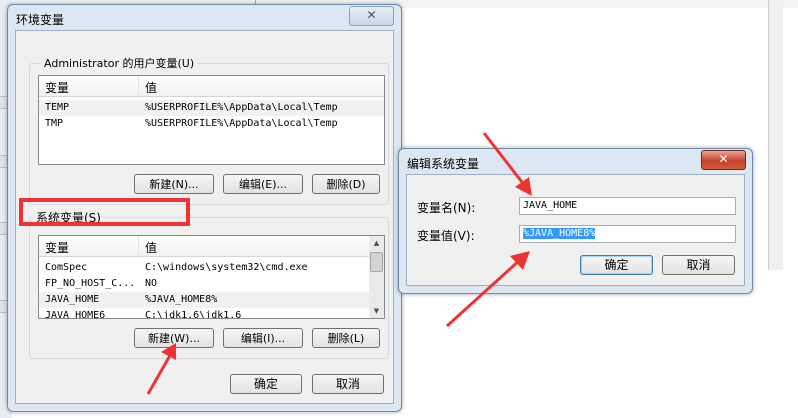  What do you see at coordinates (775, 135) in the screenshot?
I see `background-scrollbar` at bounding box center [775, 135].